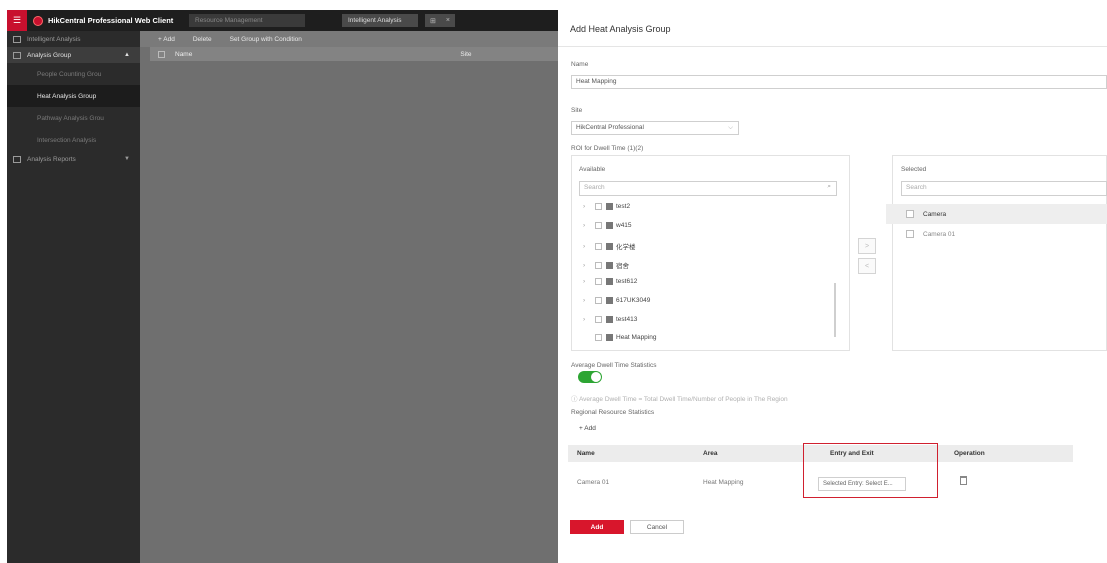  I want to click on delete-button: Delete, so click(202, 39).